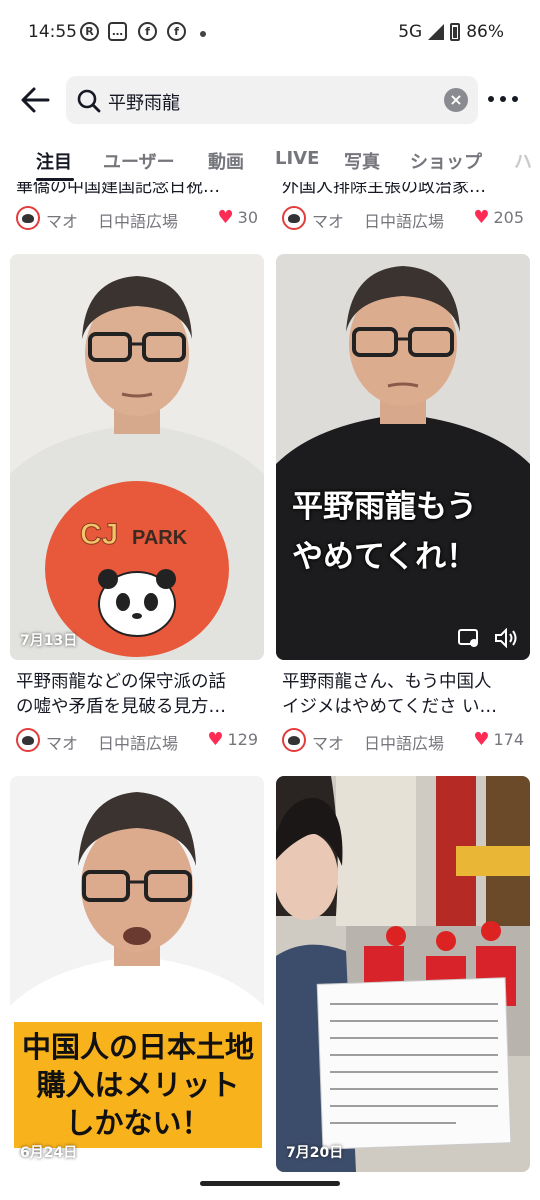 This screenshot has height=1200, width=540. What do you see at coordinates (247, 217) in the screenshot?
I see `like-number: 30` at bounding box center [247, 217].